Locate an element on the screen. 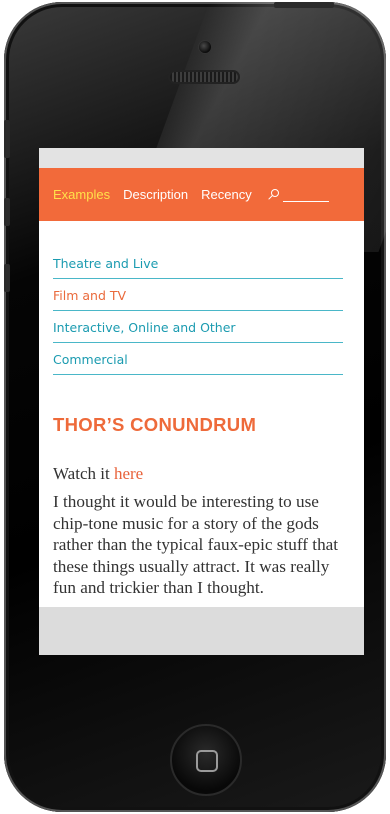  category-commercial: Commercial is located at coordinates (198, 359).